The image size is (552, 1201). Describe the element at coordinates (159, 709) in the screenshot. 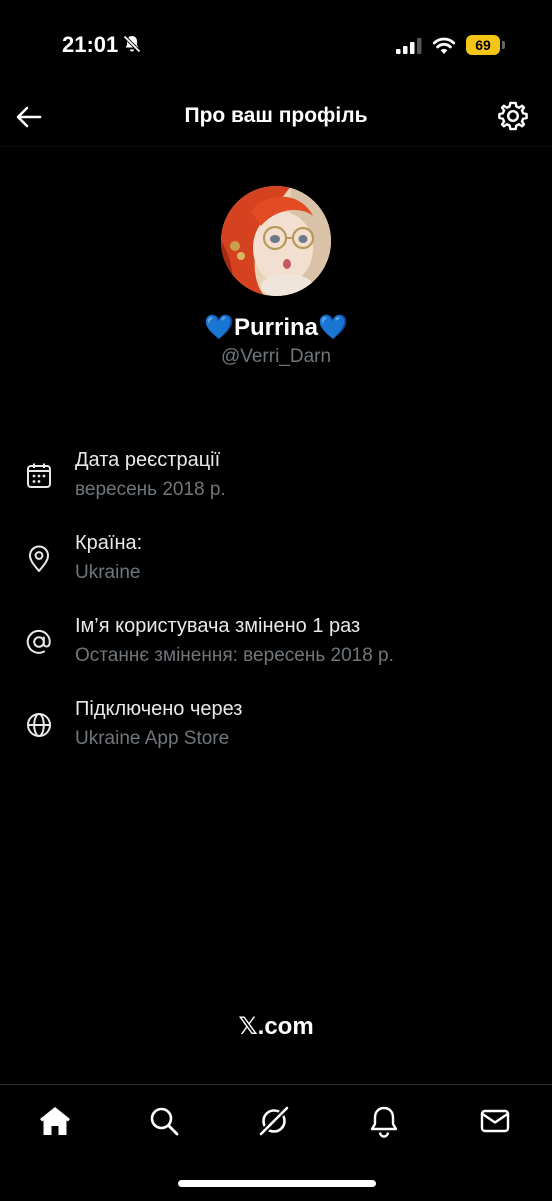

I see `connected-via-label: Підключено через` at that location.